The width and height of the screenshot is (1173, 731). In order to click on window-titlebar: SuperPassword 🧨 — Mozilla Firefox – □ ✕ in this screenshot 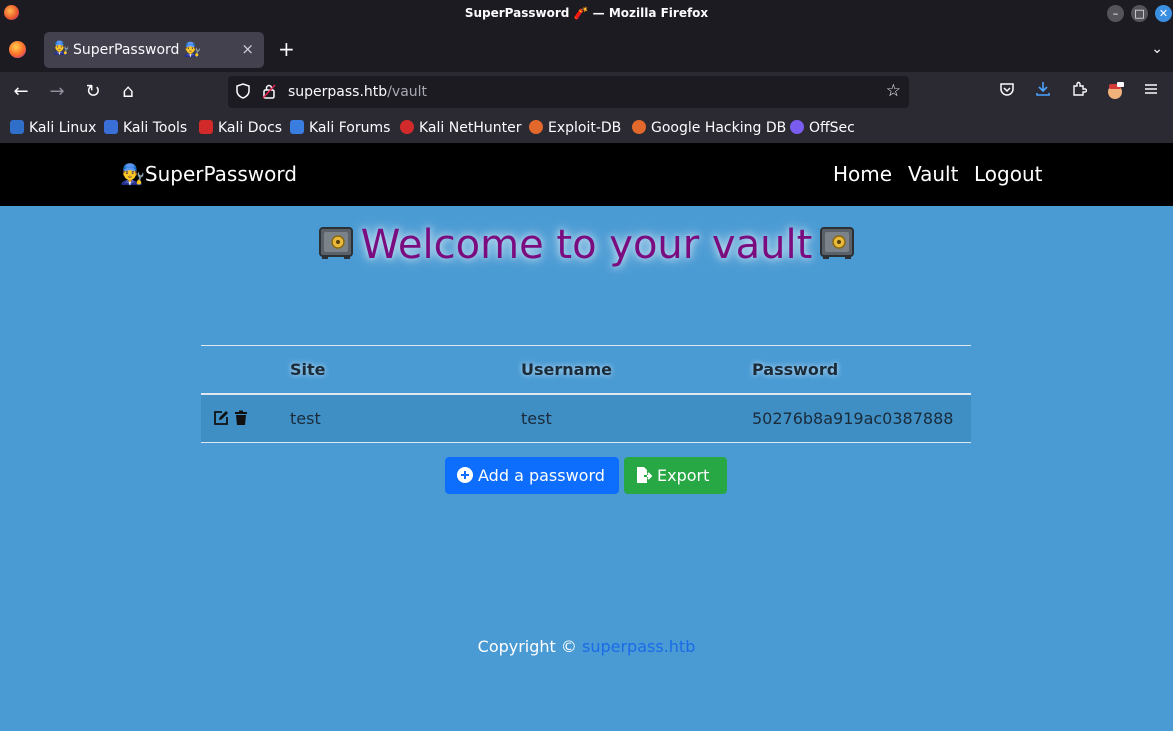, I will do `click(586, 13)`.